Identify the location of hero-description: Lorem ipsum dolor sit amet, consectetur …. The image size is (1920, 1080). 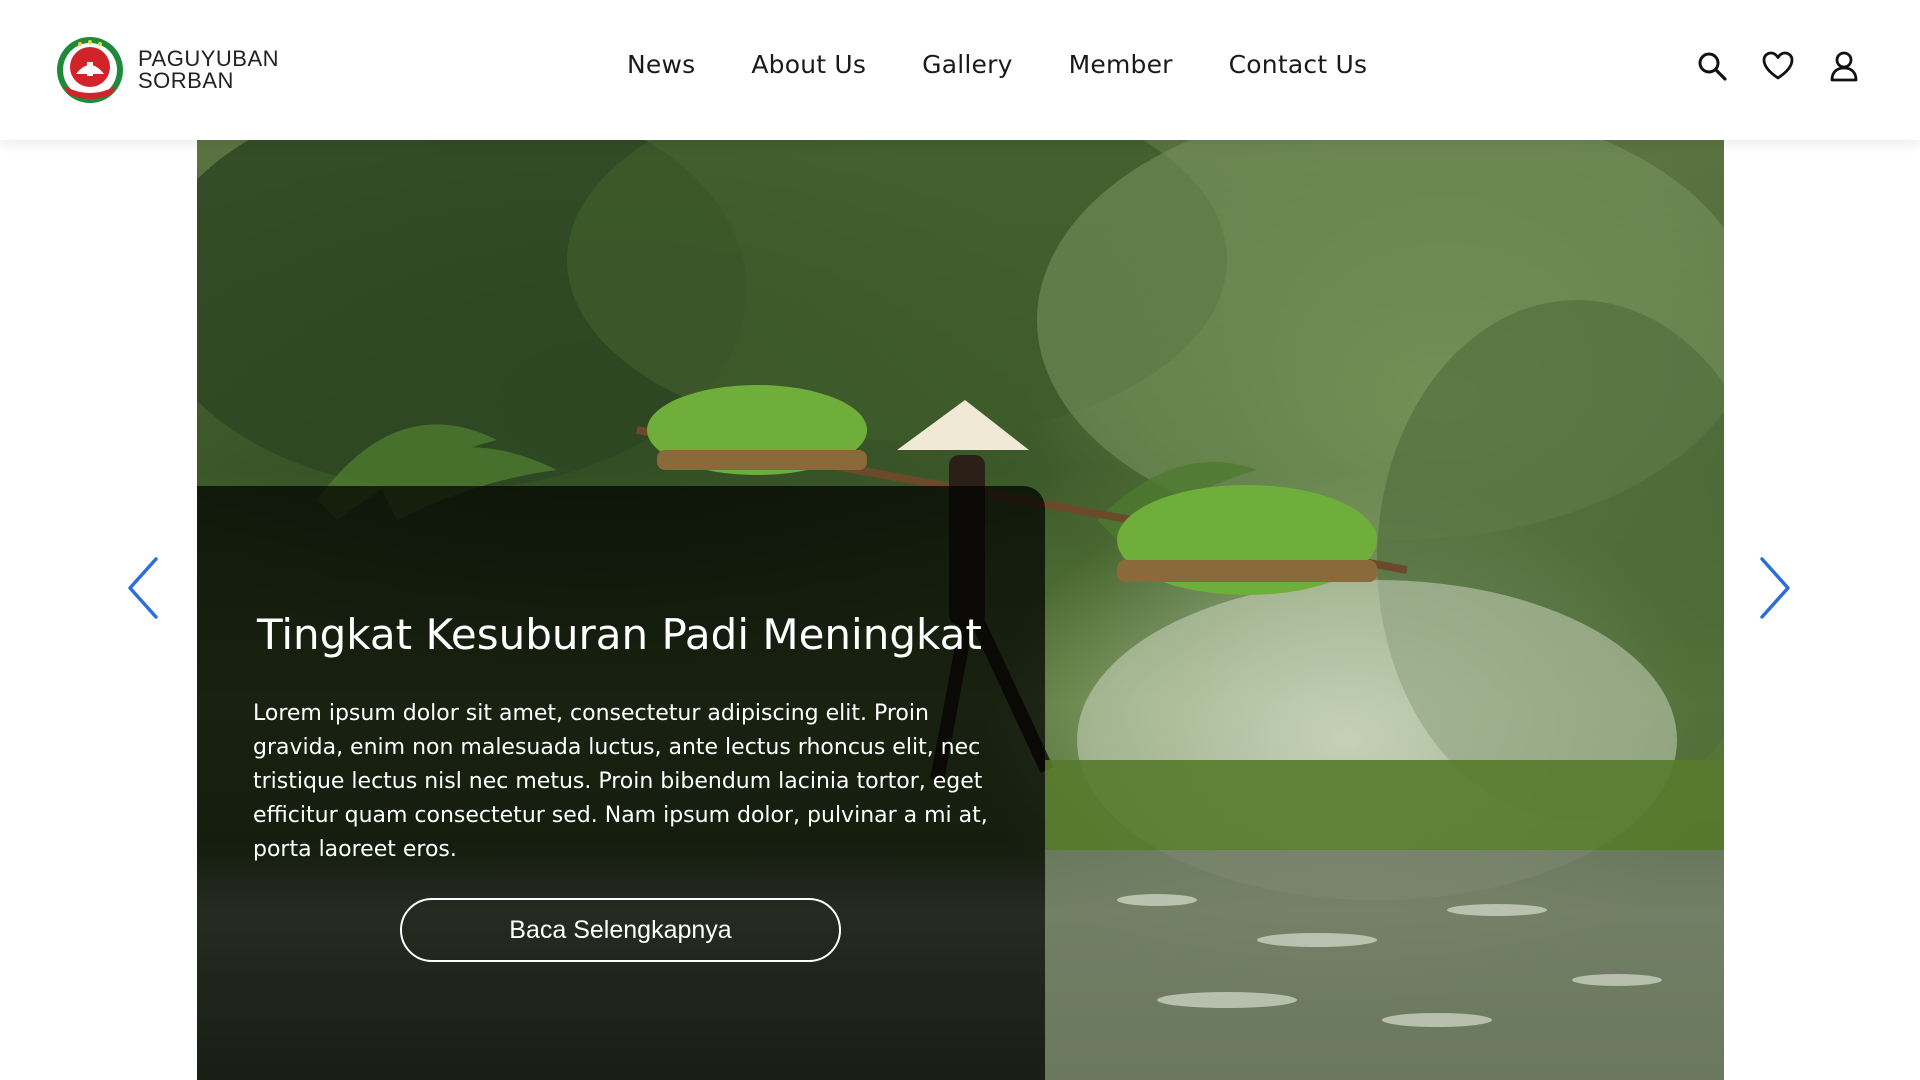
(620, 781).